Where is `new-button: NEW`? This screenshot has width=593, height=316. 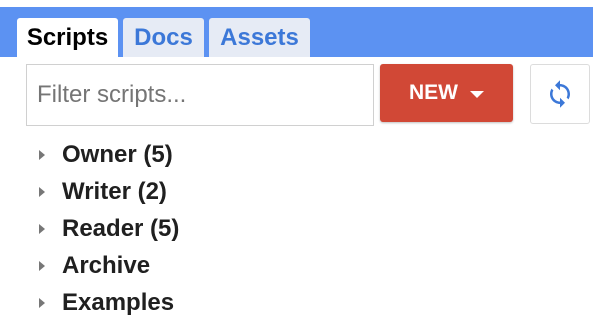
new-button: NEW is located at coordinates (446, 93).